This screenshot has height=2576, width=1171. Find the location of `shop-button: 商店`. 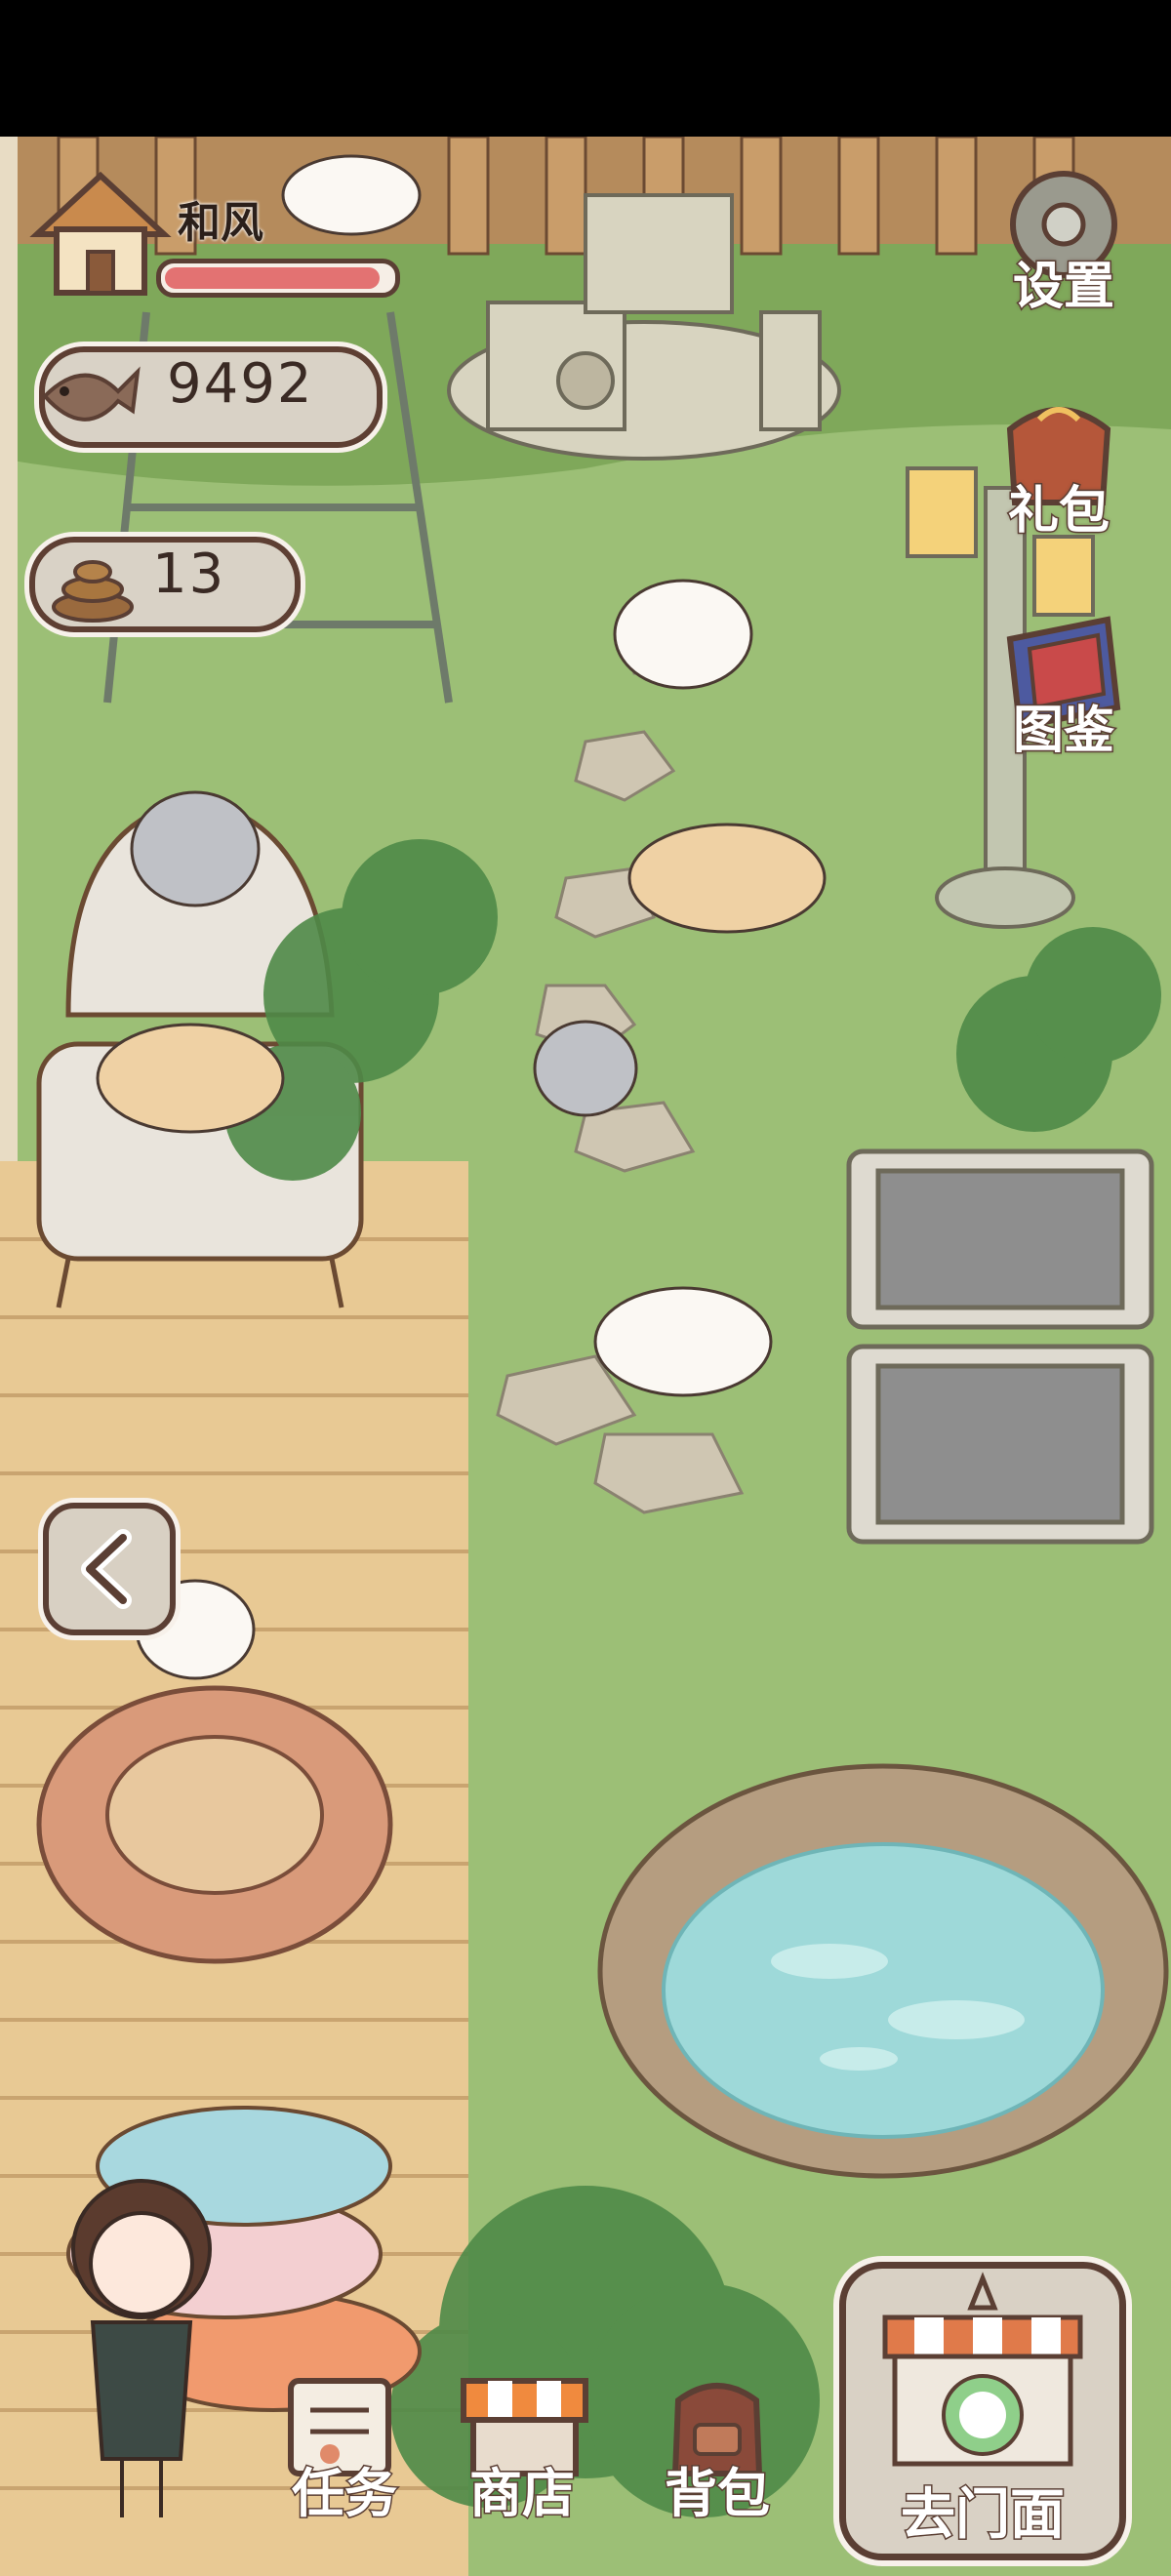

shop-button: 商店 is located at coordinates (522, 2449).